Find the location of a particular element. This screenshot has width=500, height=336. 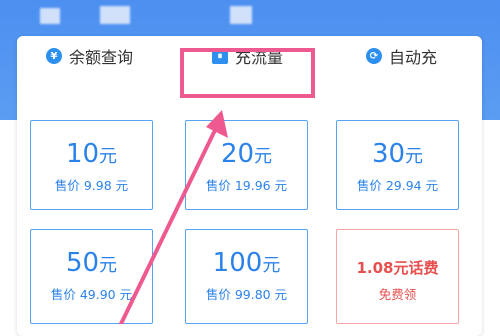

annotation-arrow is located at coordinates (173, 217).